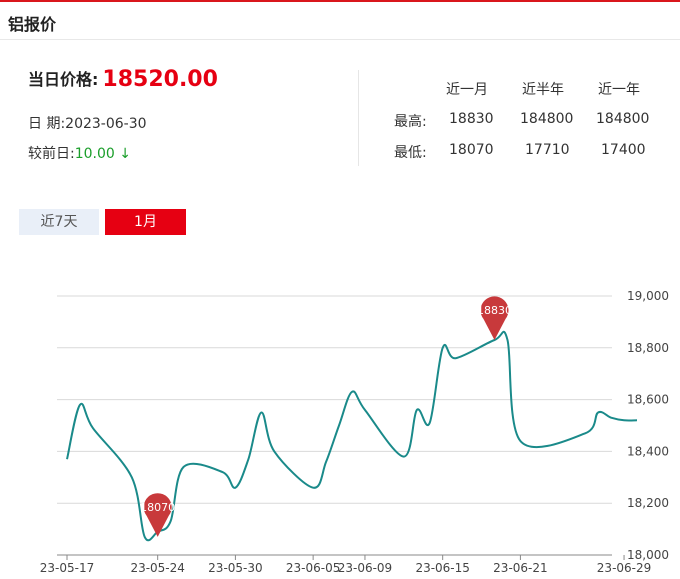  I want to click on y-tick-label: 18,800, so click(648, 348).